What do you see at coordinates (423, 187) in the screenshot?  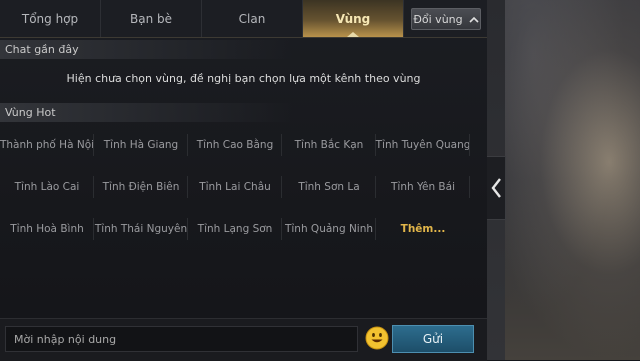 I see `region-item: Tỉnh Yên Bái` at bounding box center [423, 187].